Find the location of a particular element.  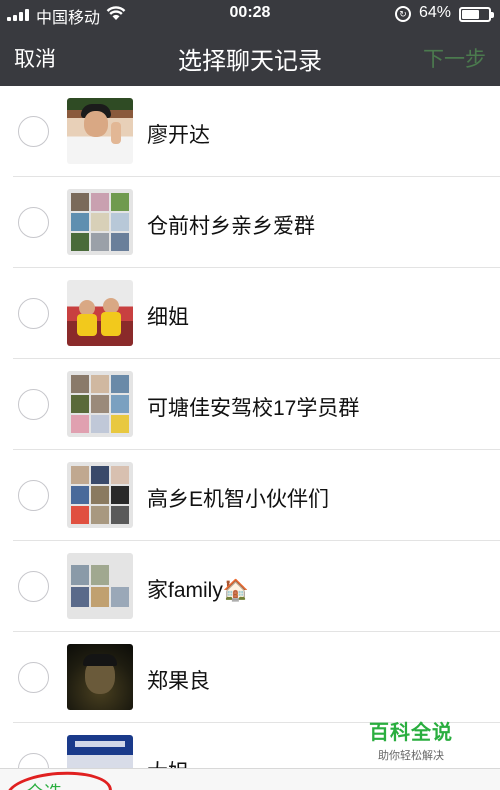

nav-bar: 取消 选择聊天记录 下一步 is located at coordinates (250, 57).